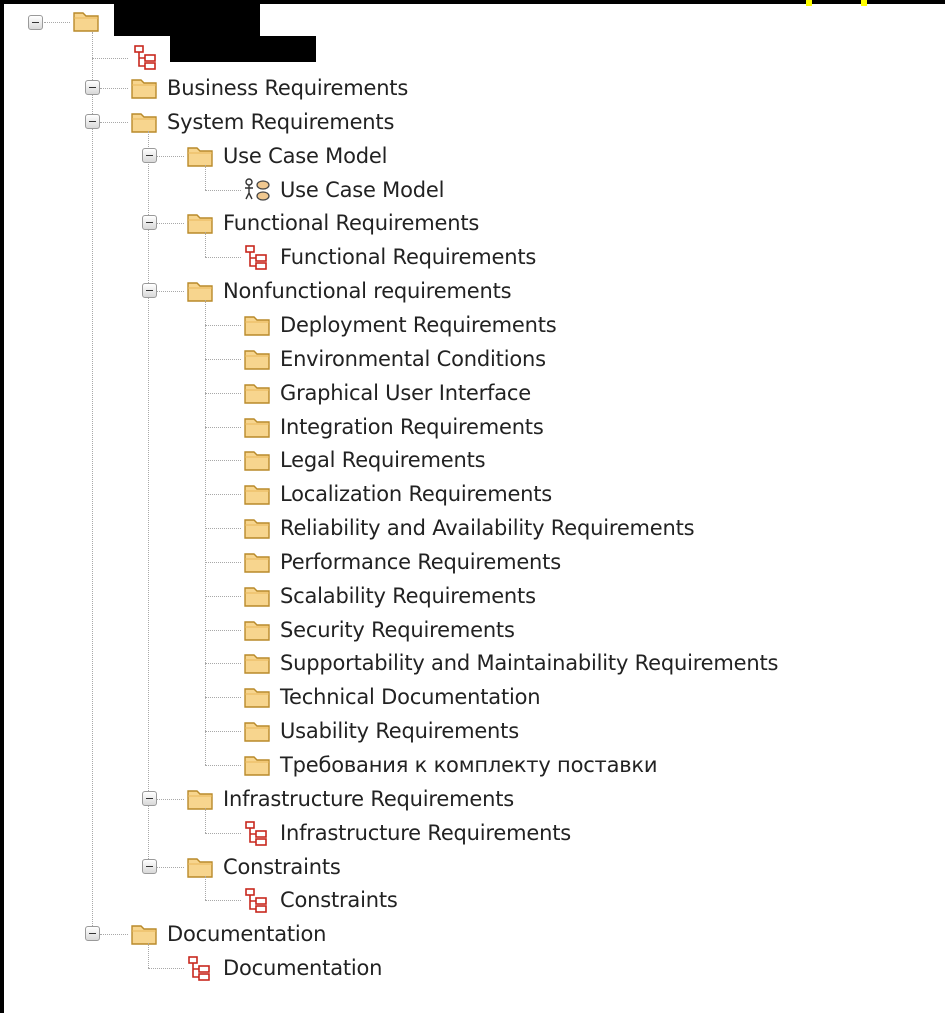  Describe the element at coordinates (420, 561) in the screenshot. I see `tree-node-label: Performance Requirements` at that location.